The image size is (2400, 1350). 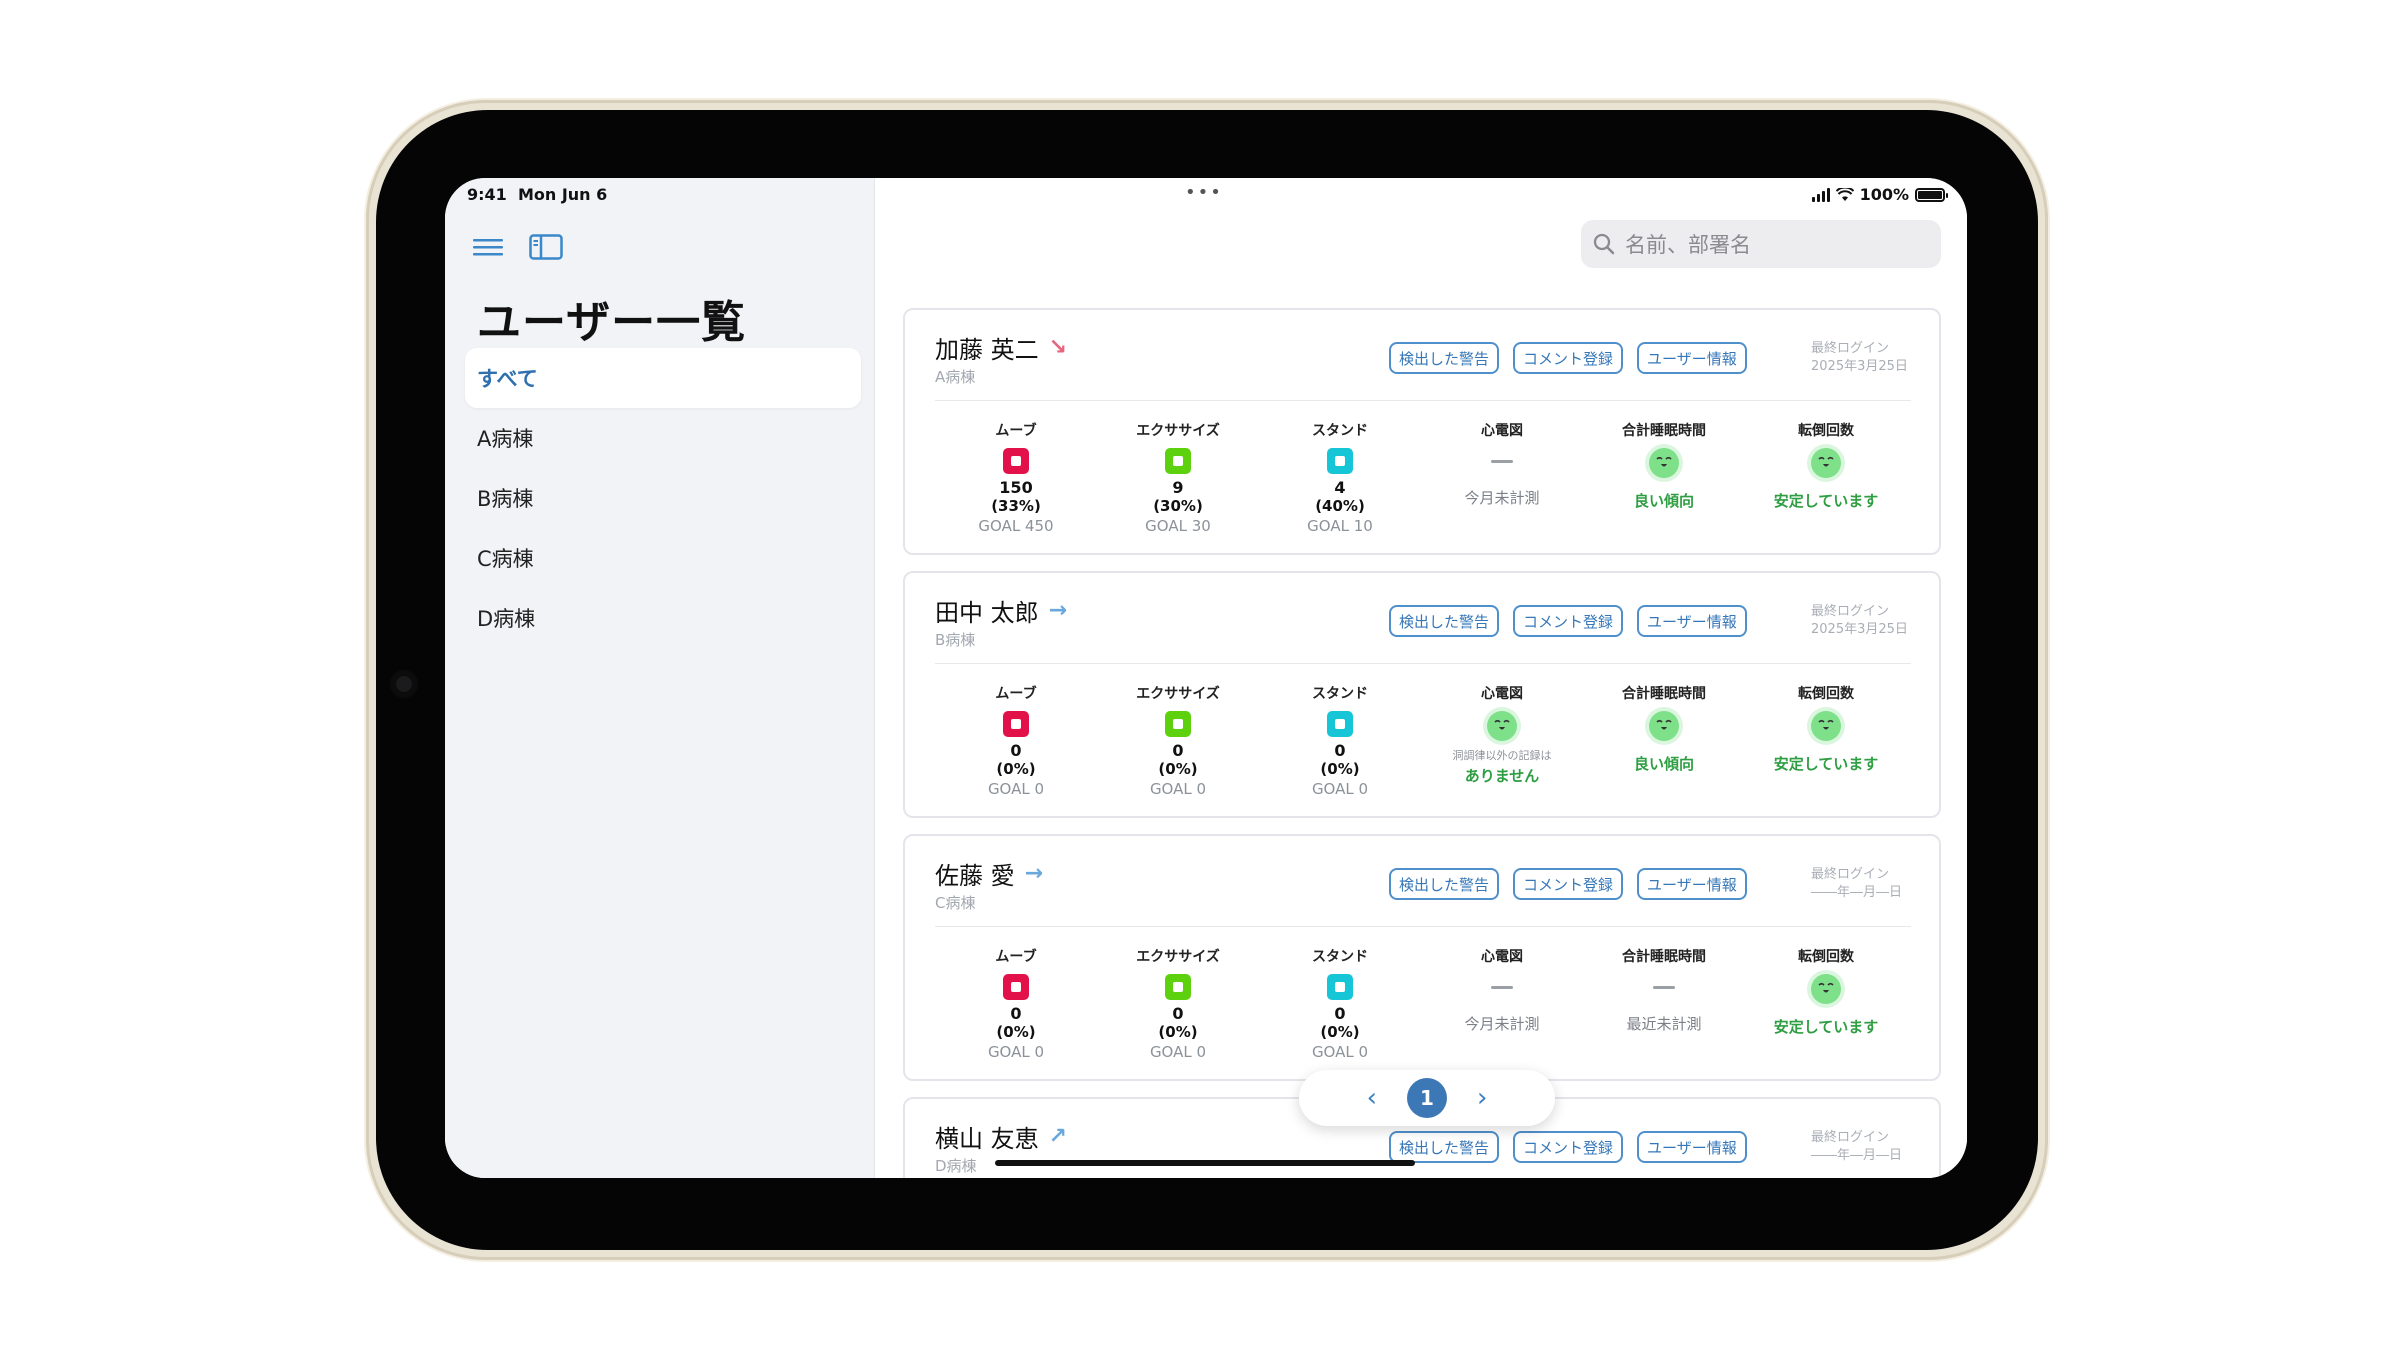 What do you see at coordinates (546, 247) in the screenshot?
I see `sidebar-toggle-icon` at bounding box center [546, 247].